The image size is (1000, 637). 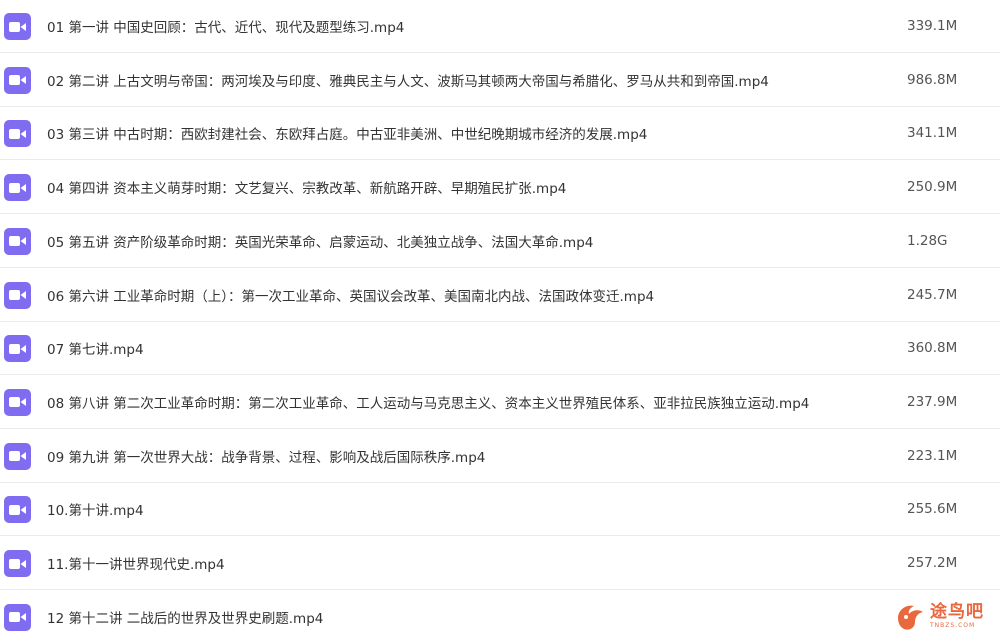 What do you see at coordinates (932, 26) in the screenshot?
I see `file-size: 339.1M` at bounding box center [932, 26].